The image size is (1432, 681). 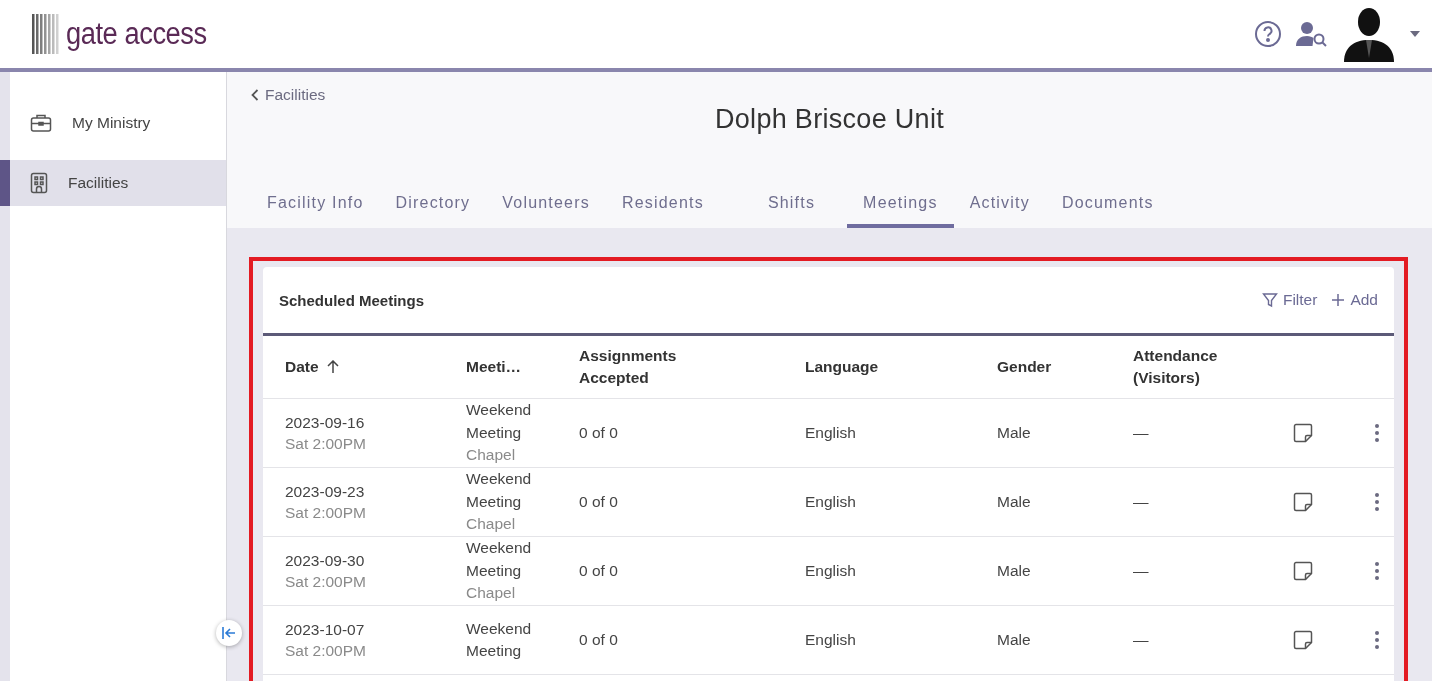 I want to click on tab: Shifts, so click(x=783, y=211).